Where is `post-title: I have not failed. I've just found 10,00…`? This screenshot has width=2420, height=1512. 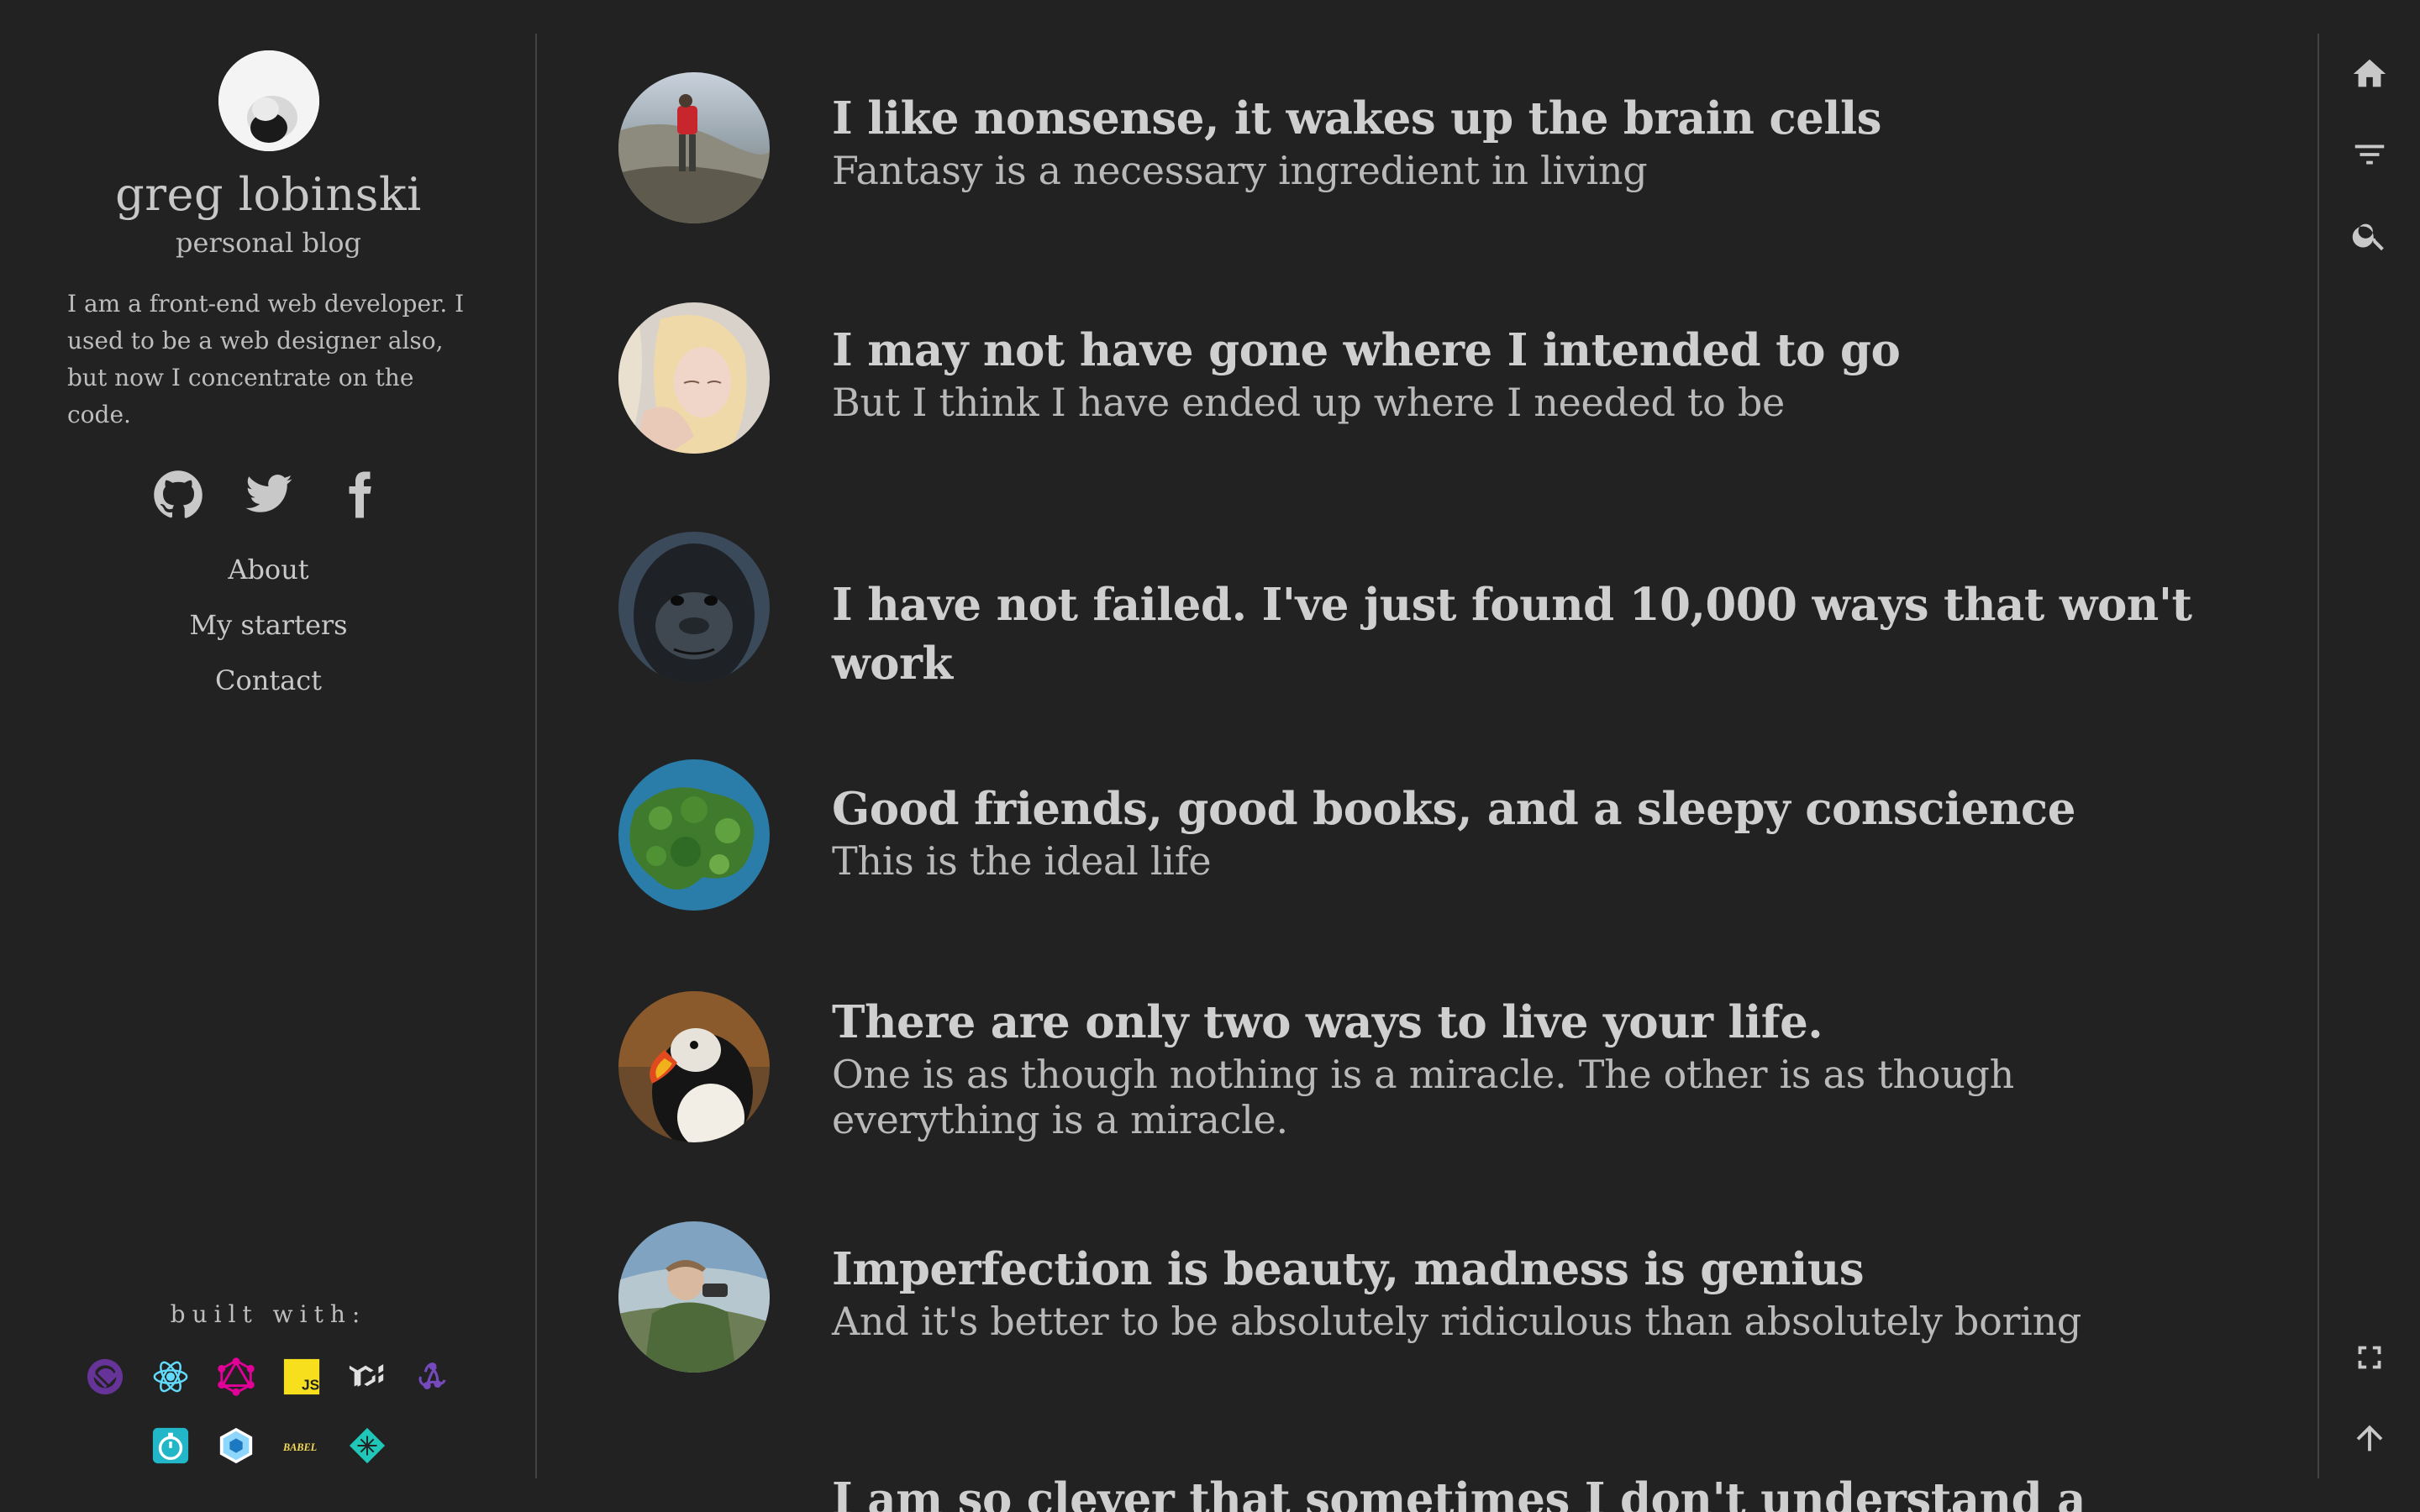 post-title: I have not failed. I've just found 10,00… is located at coordinates (1529, 634).